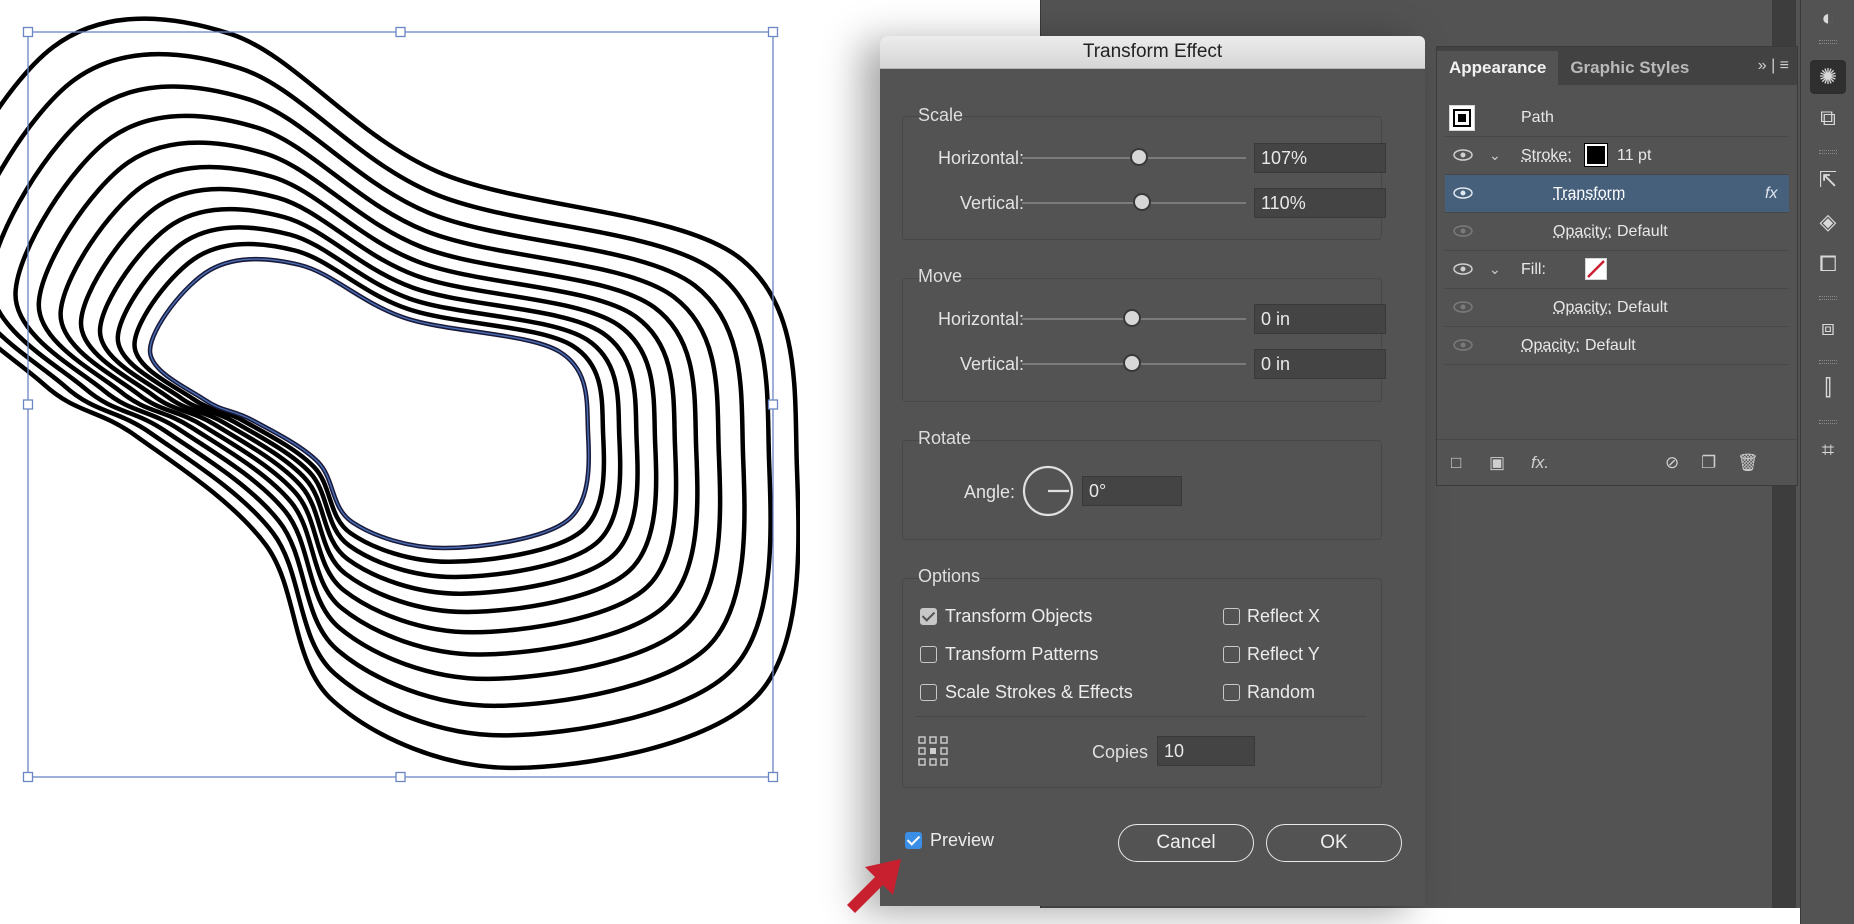 This screenshot has height=924, width=1854. I want to click on color-guide-icon: ◐, so click(1828, 18).